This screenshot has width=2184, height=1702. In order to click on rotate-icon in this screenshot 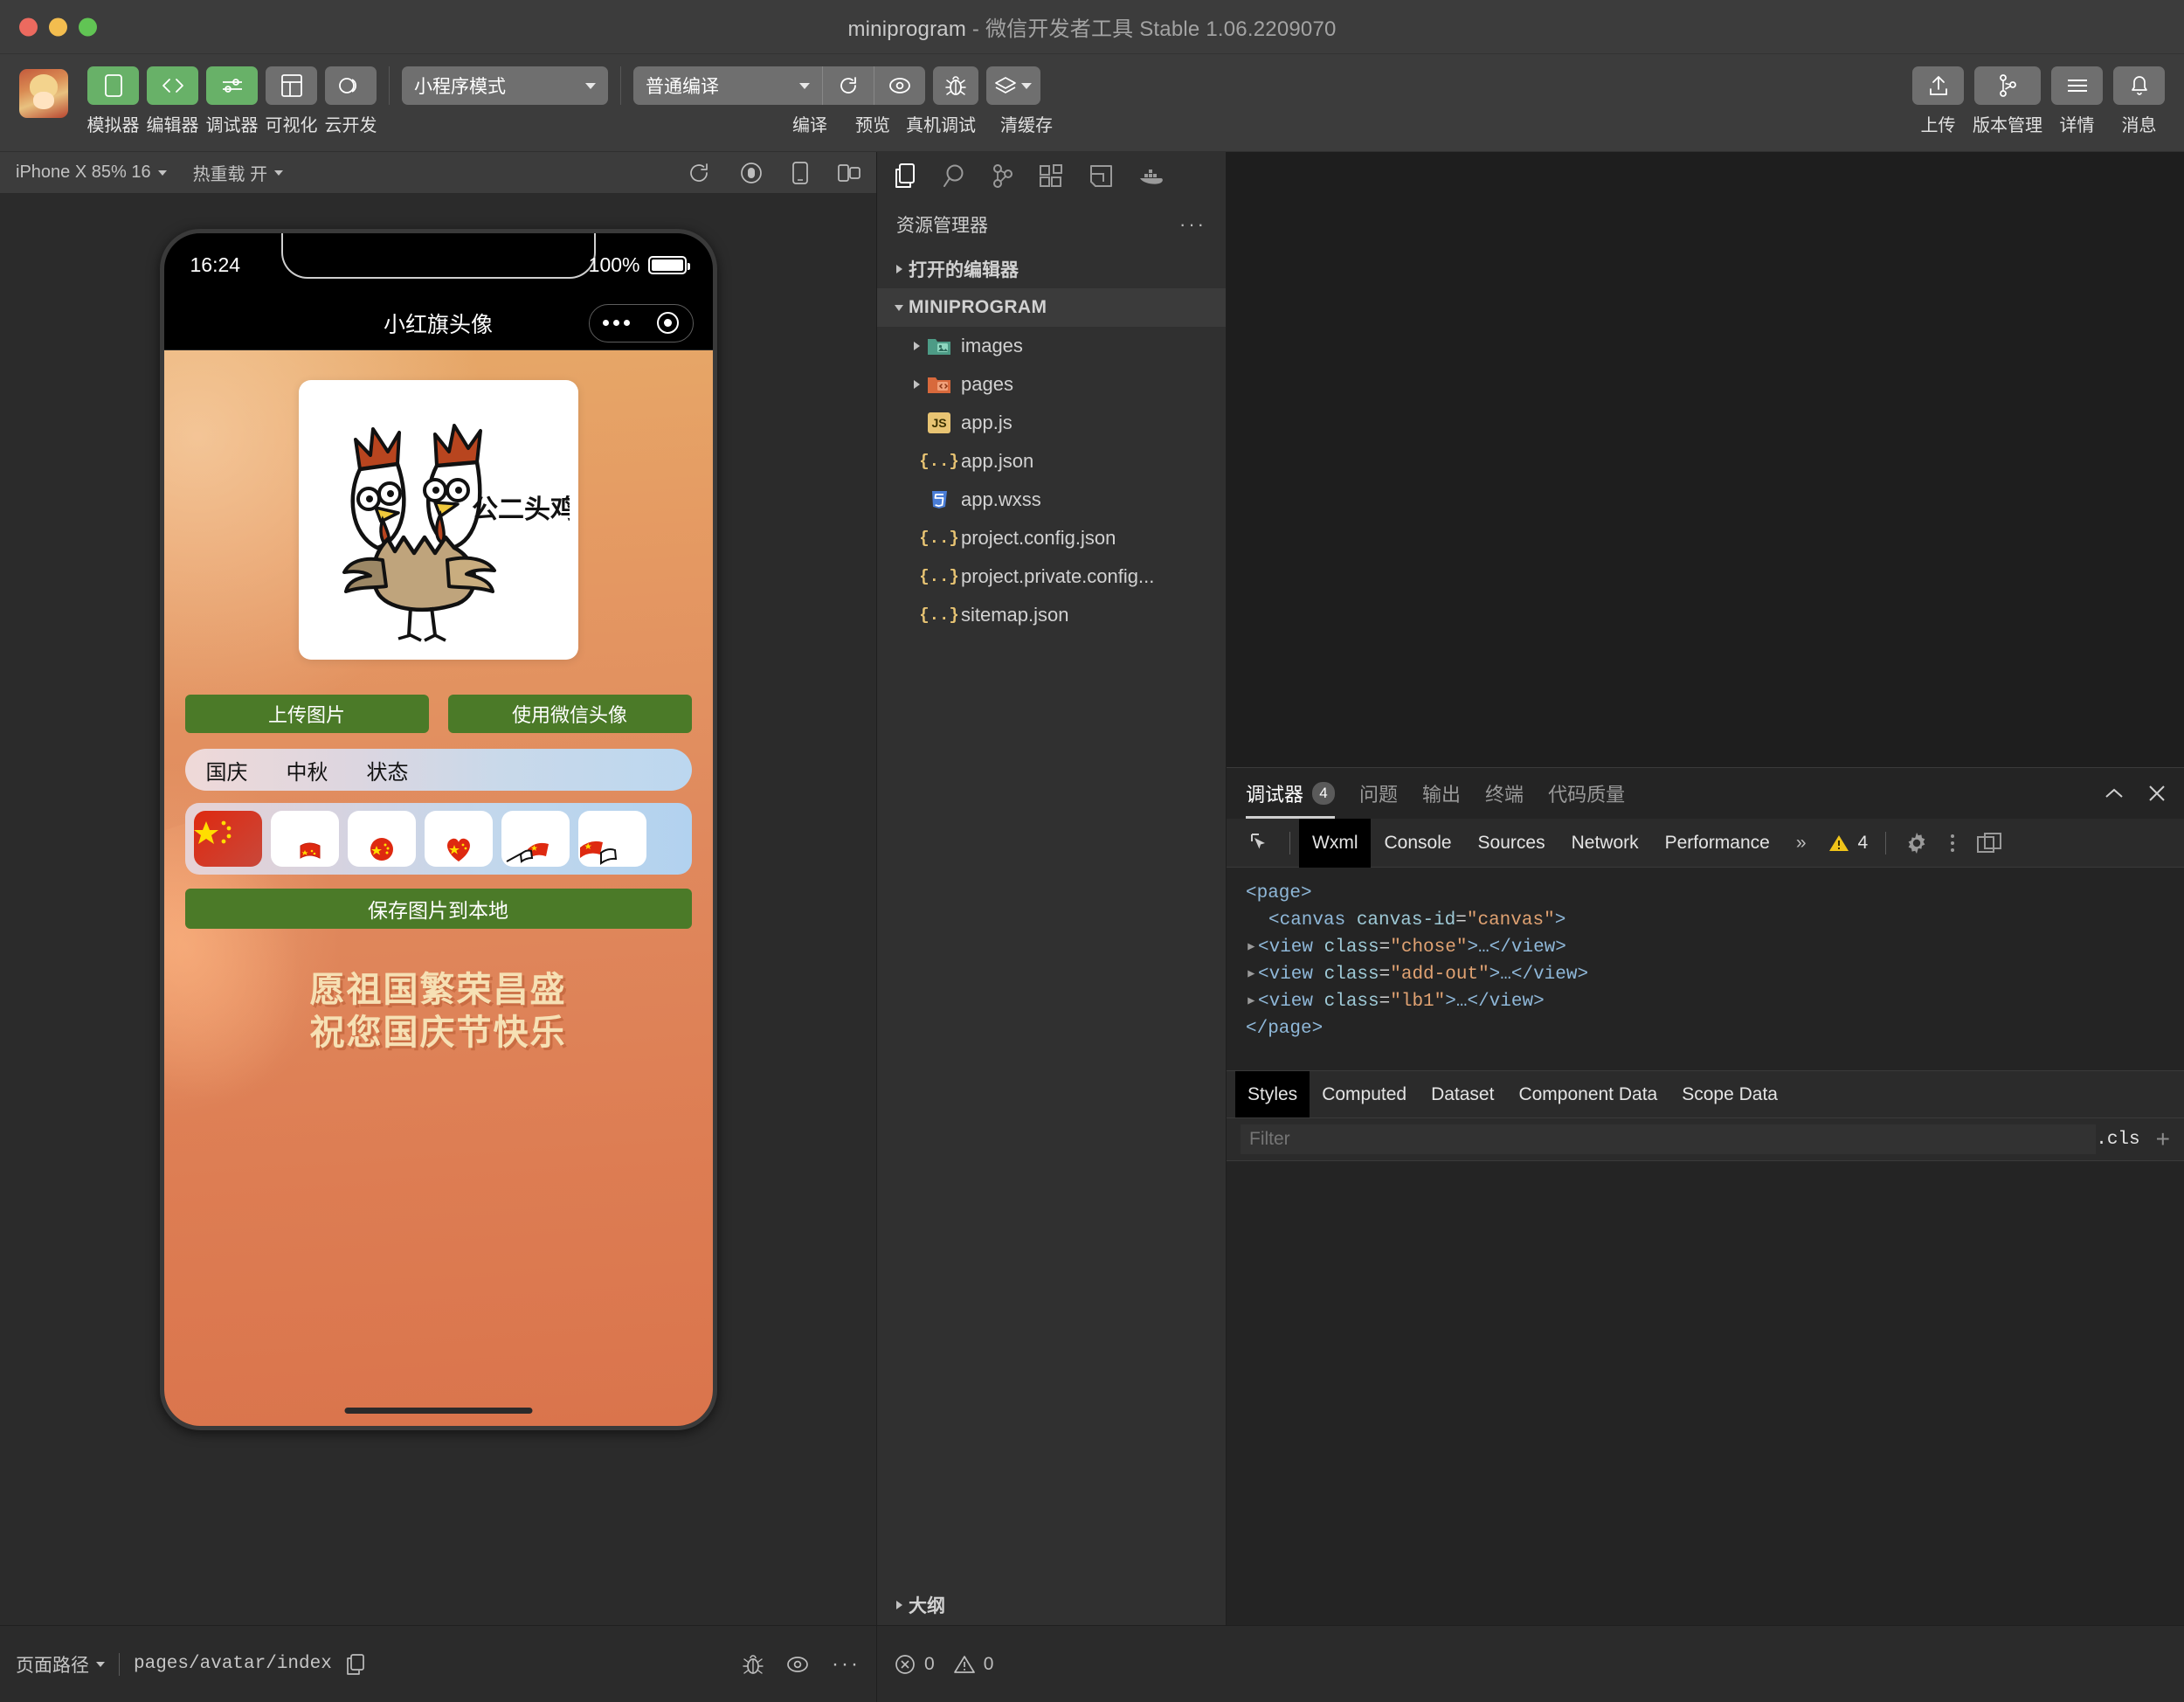, I will do `click(699, 173)`.